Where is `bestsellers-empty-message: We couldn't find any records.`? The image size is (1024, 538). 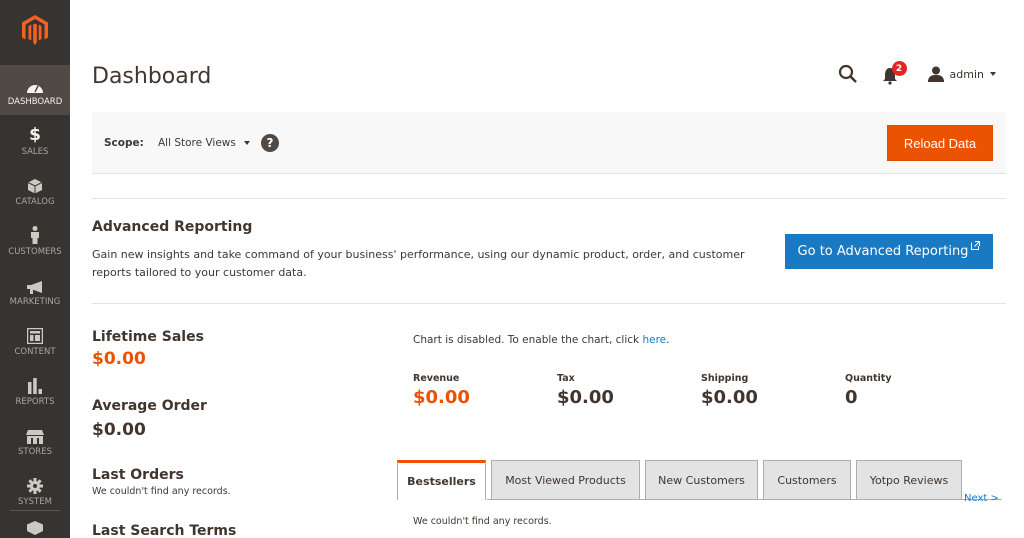
bestsellers-empty-message: We couldn't find any records. is located at coordinates (482, 521).